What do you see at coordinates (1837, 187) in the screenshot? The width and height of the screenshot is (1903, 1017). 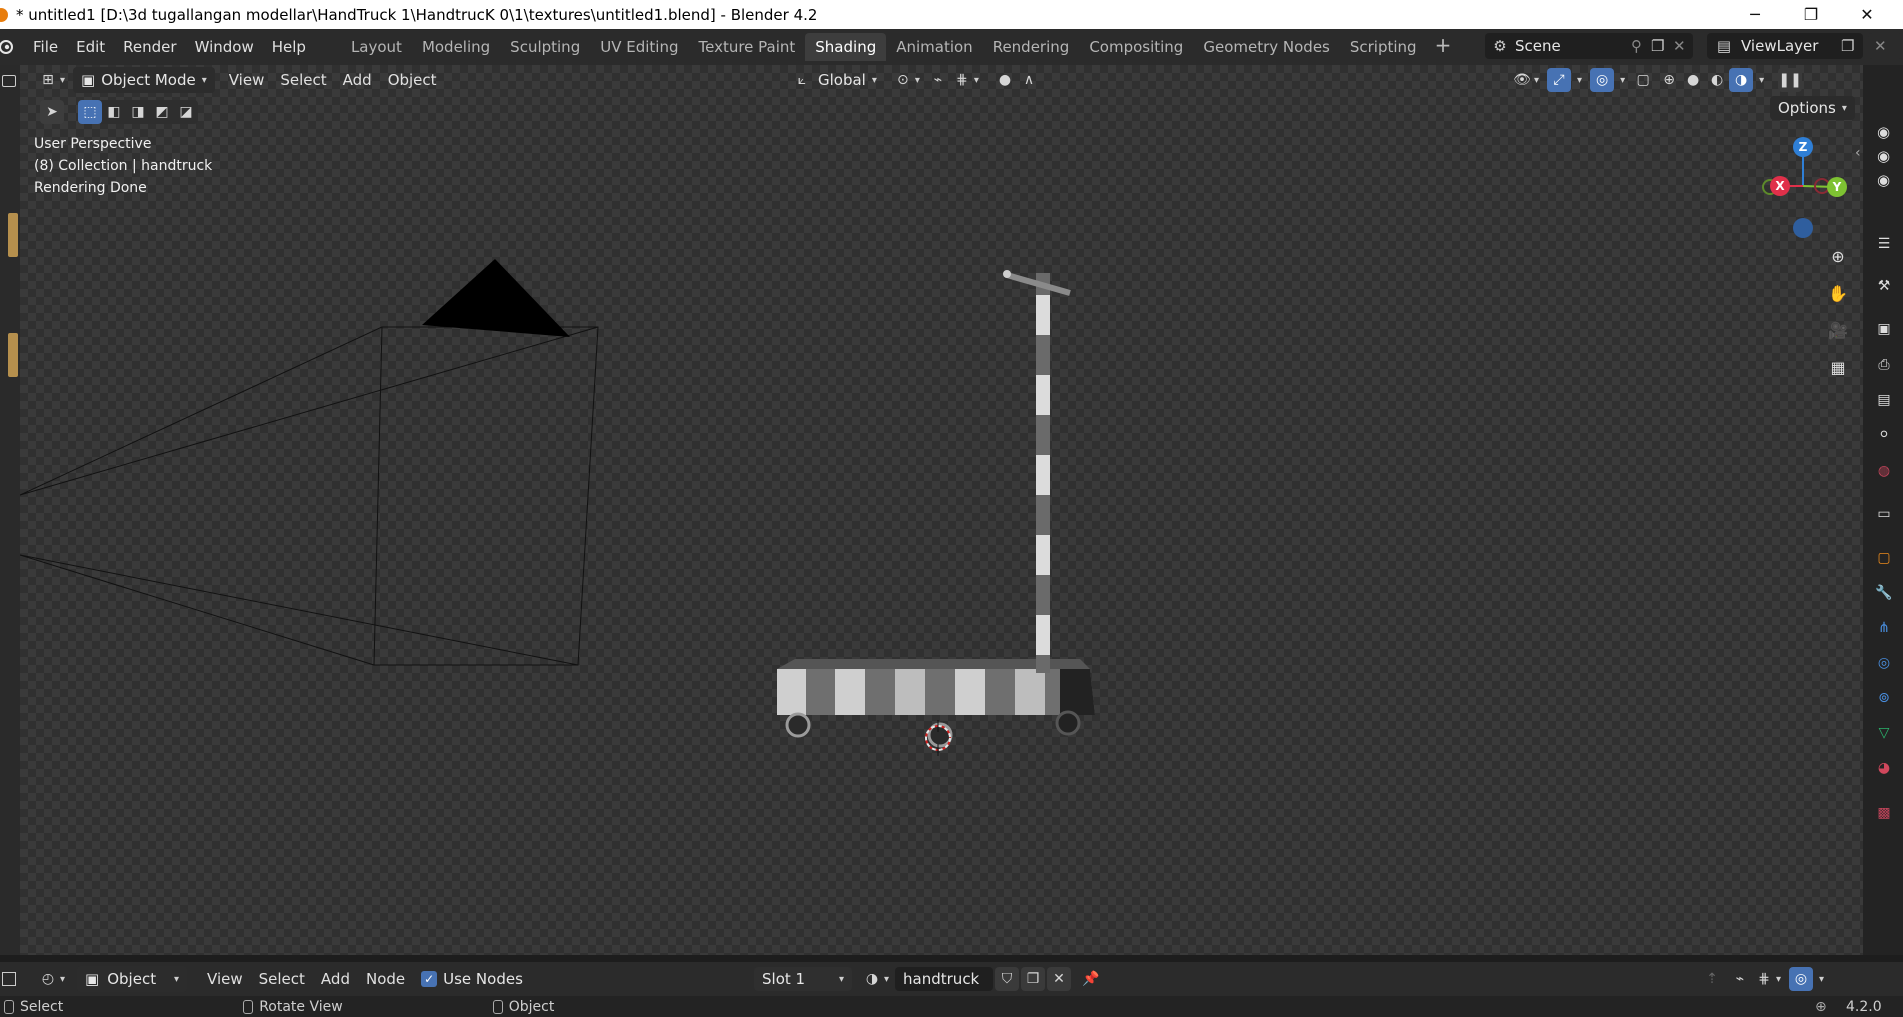 I see `gizmo-y-axis: Y` at bounding box center [1837, 187].